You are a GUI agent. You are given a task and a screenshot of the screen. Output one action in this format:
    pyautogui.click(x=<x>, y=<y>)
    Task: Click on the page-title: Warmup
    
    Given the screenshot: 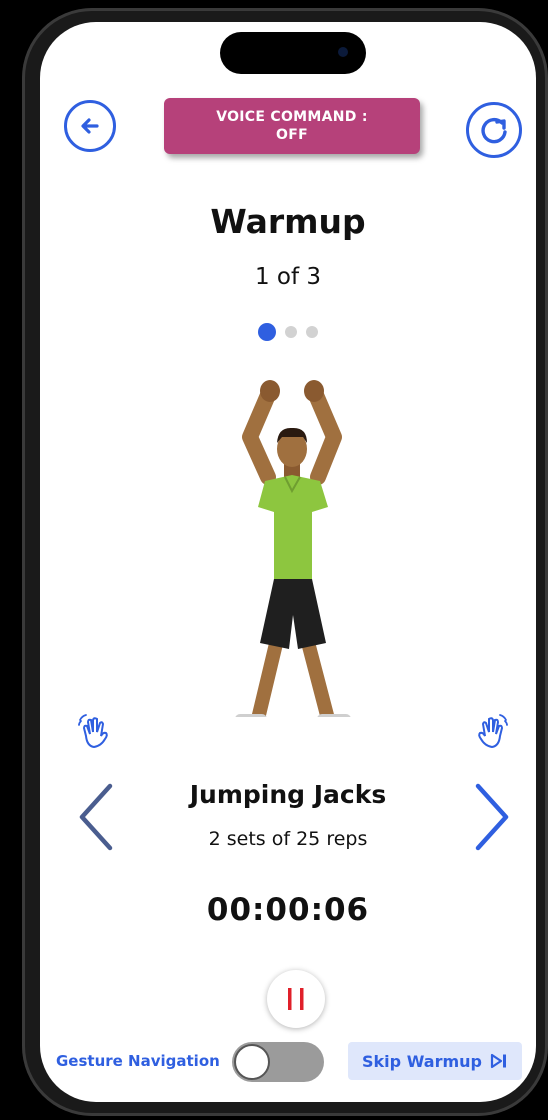 What is the action you would take?
    pyautogui.click(x=288, y=221)
    